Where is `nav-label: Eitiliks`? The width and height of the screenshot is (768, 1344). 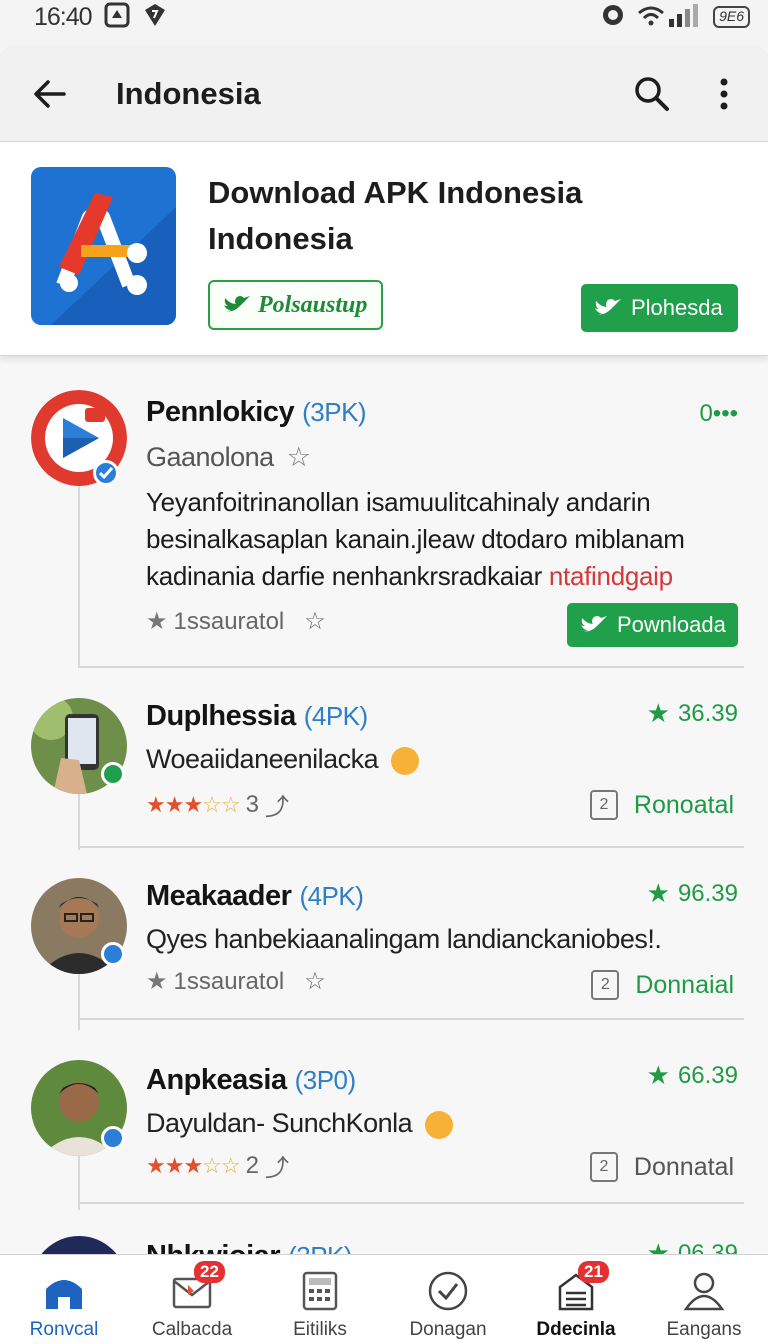 nav-label: Eitiliks is located at coordinates (320, 1329).